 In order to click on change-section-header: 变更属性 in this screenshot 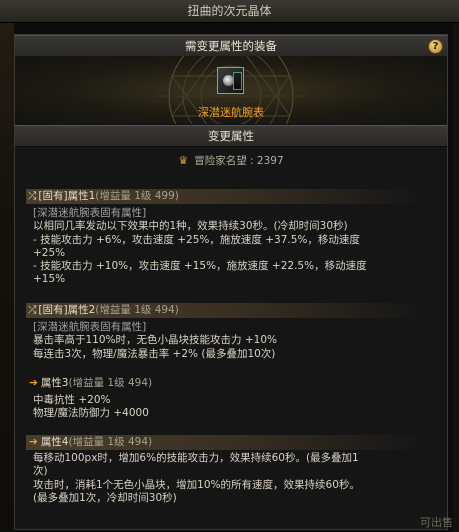, I will do `click(231, 136)`.